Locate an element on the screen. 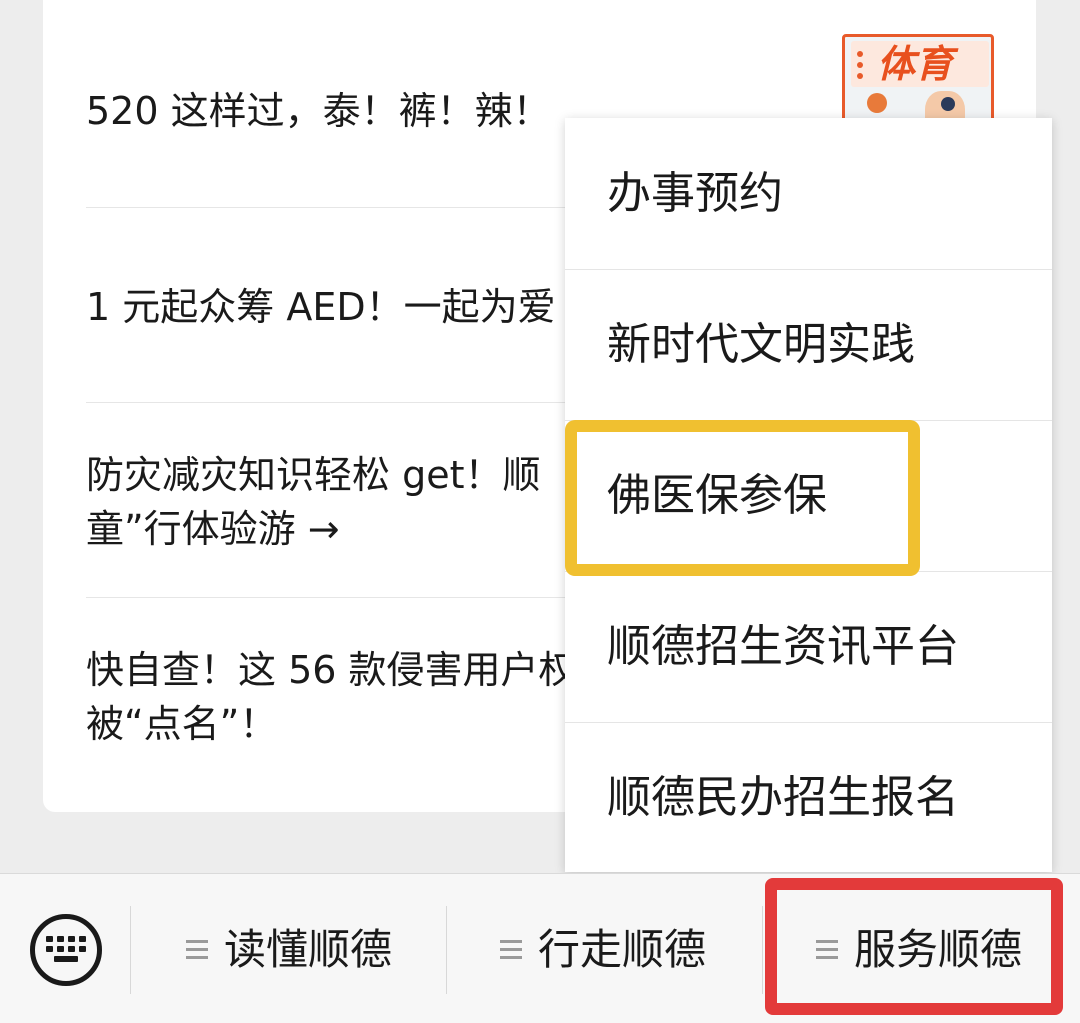 Image resolution: width=1080 pixels, height=1023 pixels. tab-label: 服务顺德 is located at coordinates (938, 949).